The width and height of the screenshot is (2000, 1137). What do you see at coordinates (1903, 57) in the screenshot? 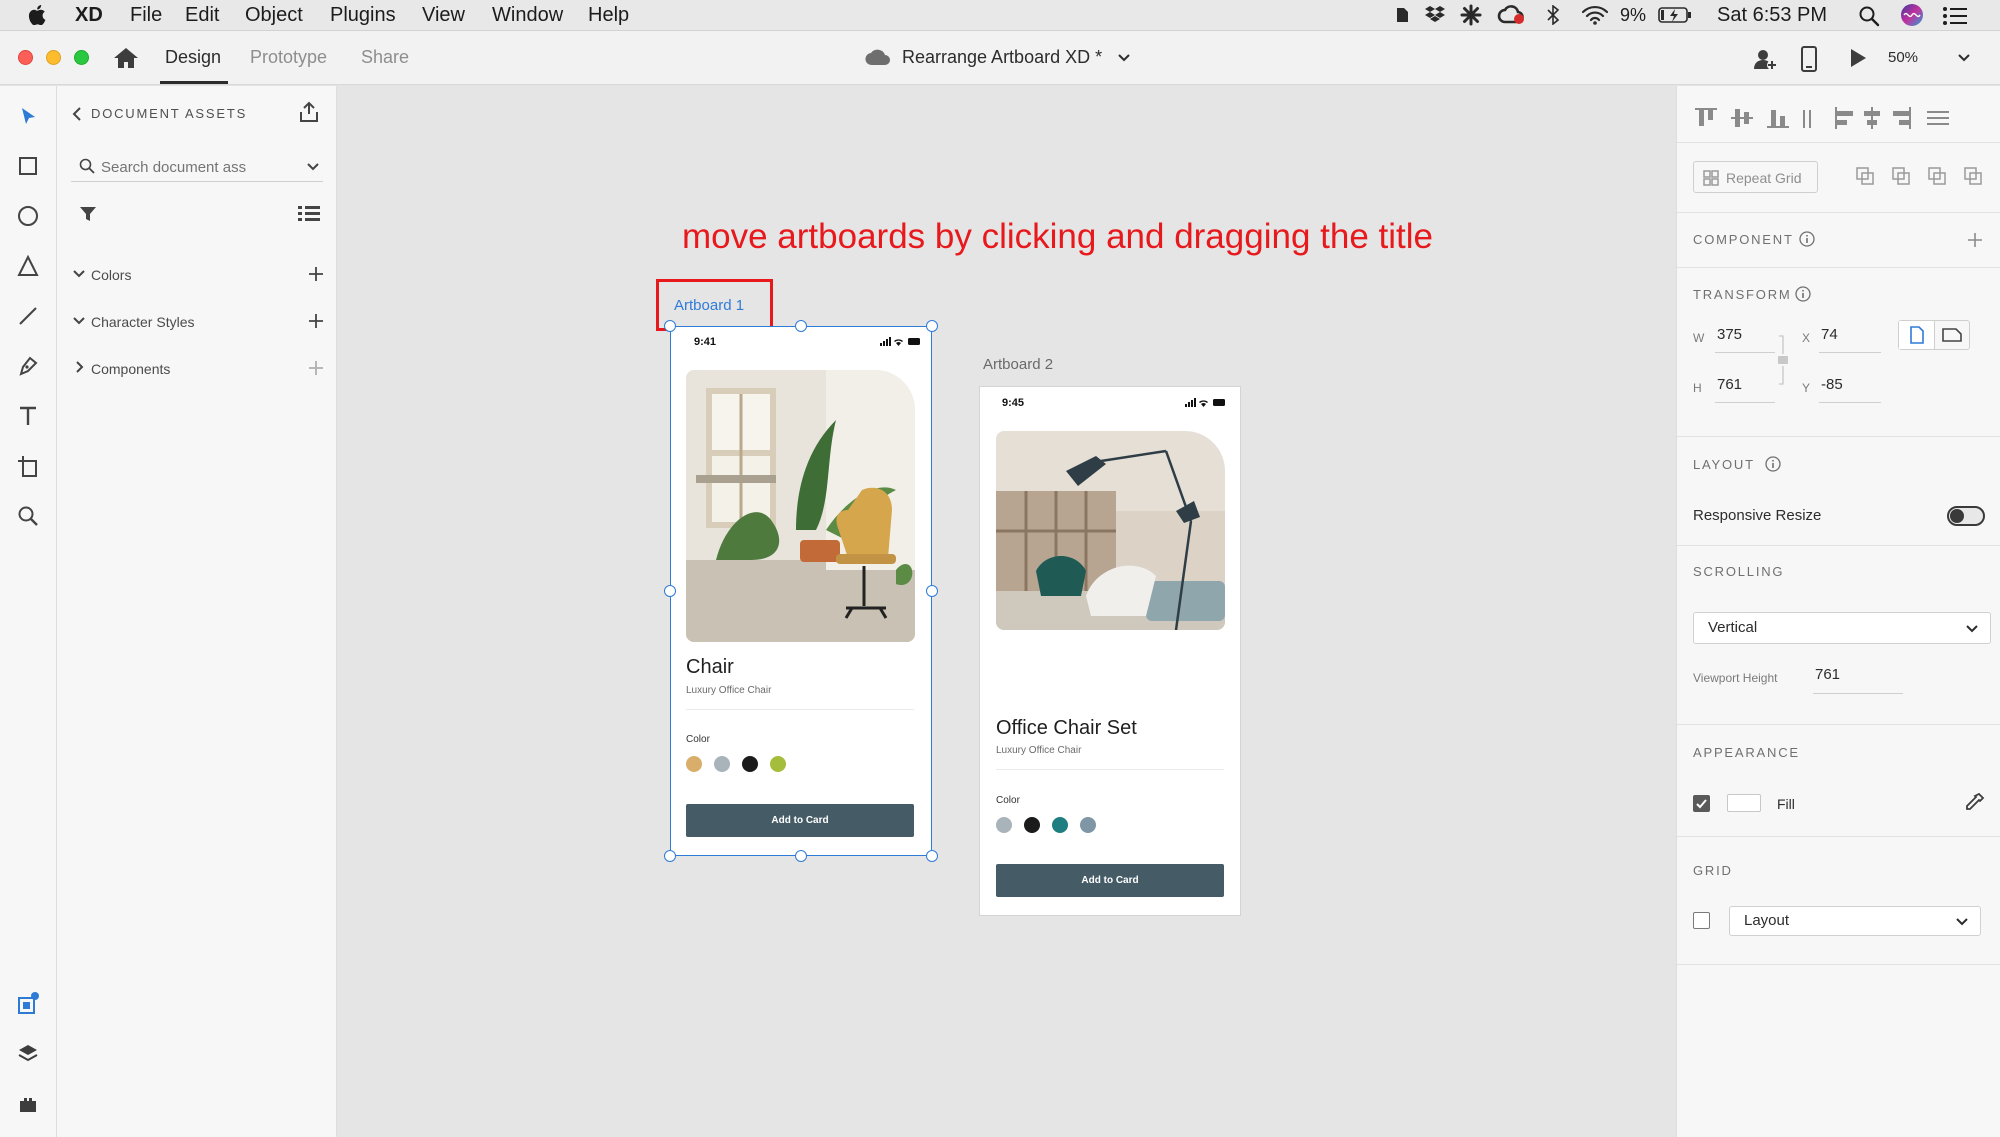
I see `zoom-level: 50%` at bounding box center [1903, 57].